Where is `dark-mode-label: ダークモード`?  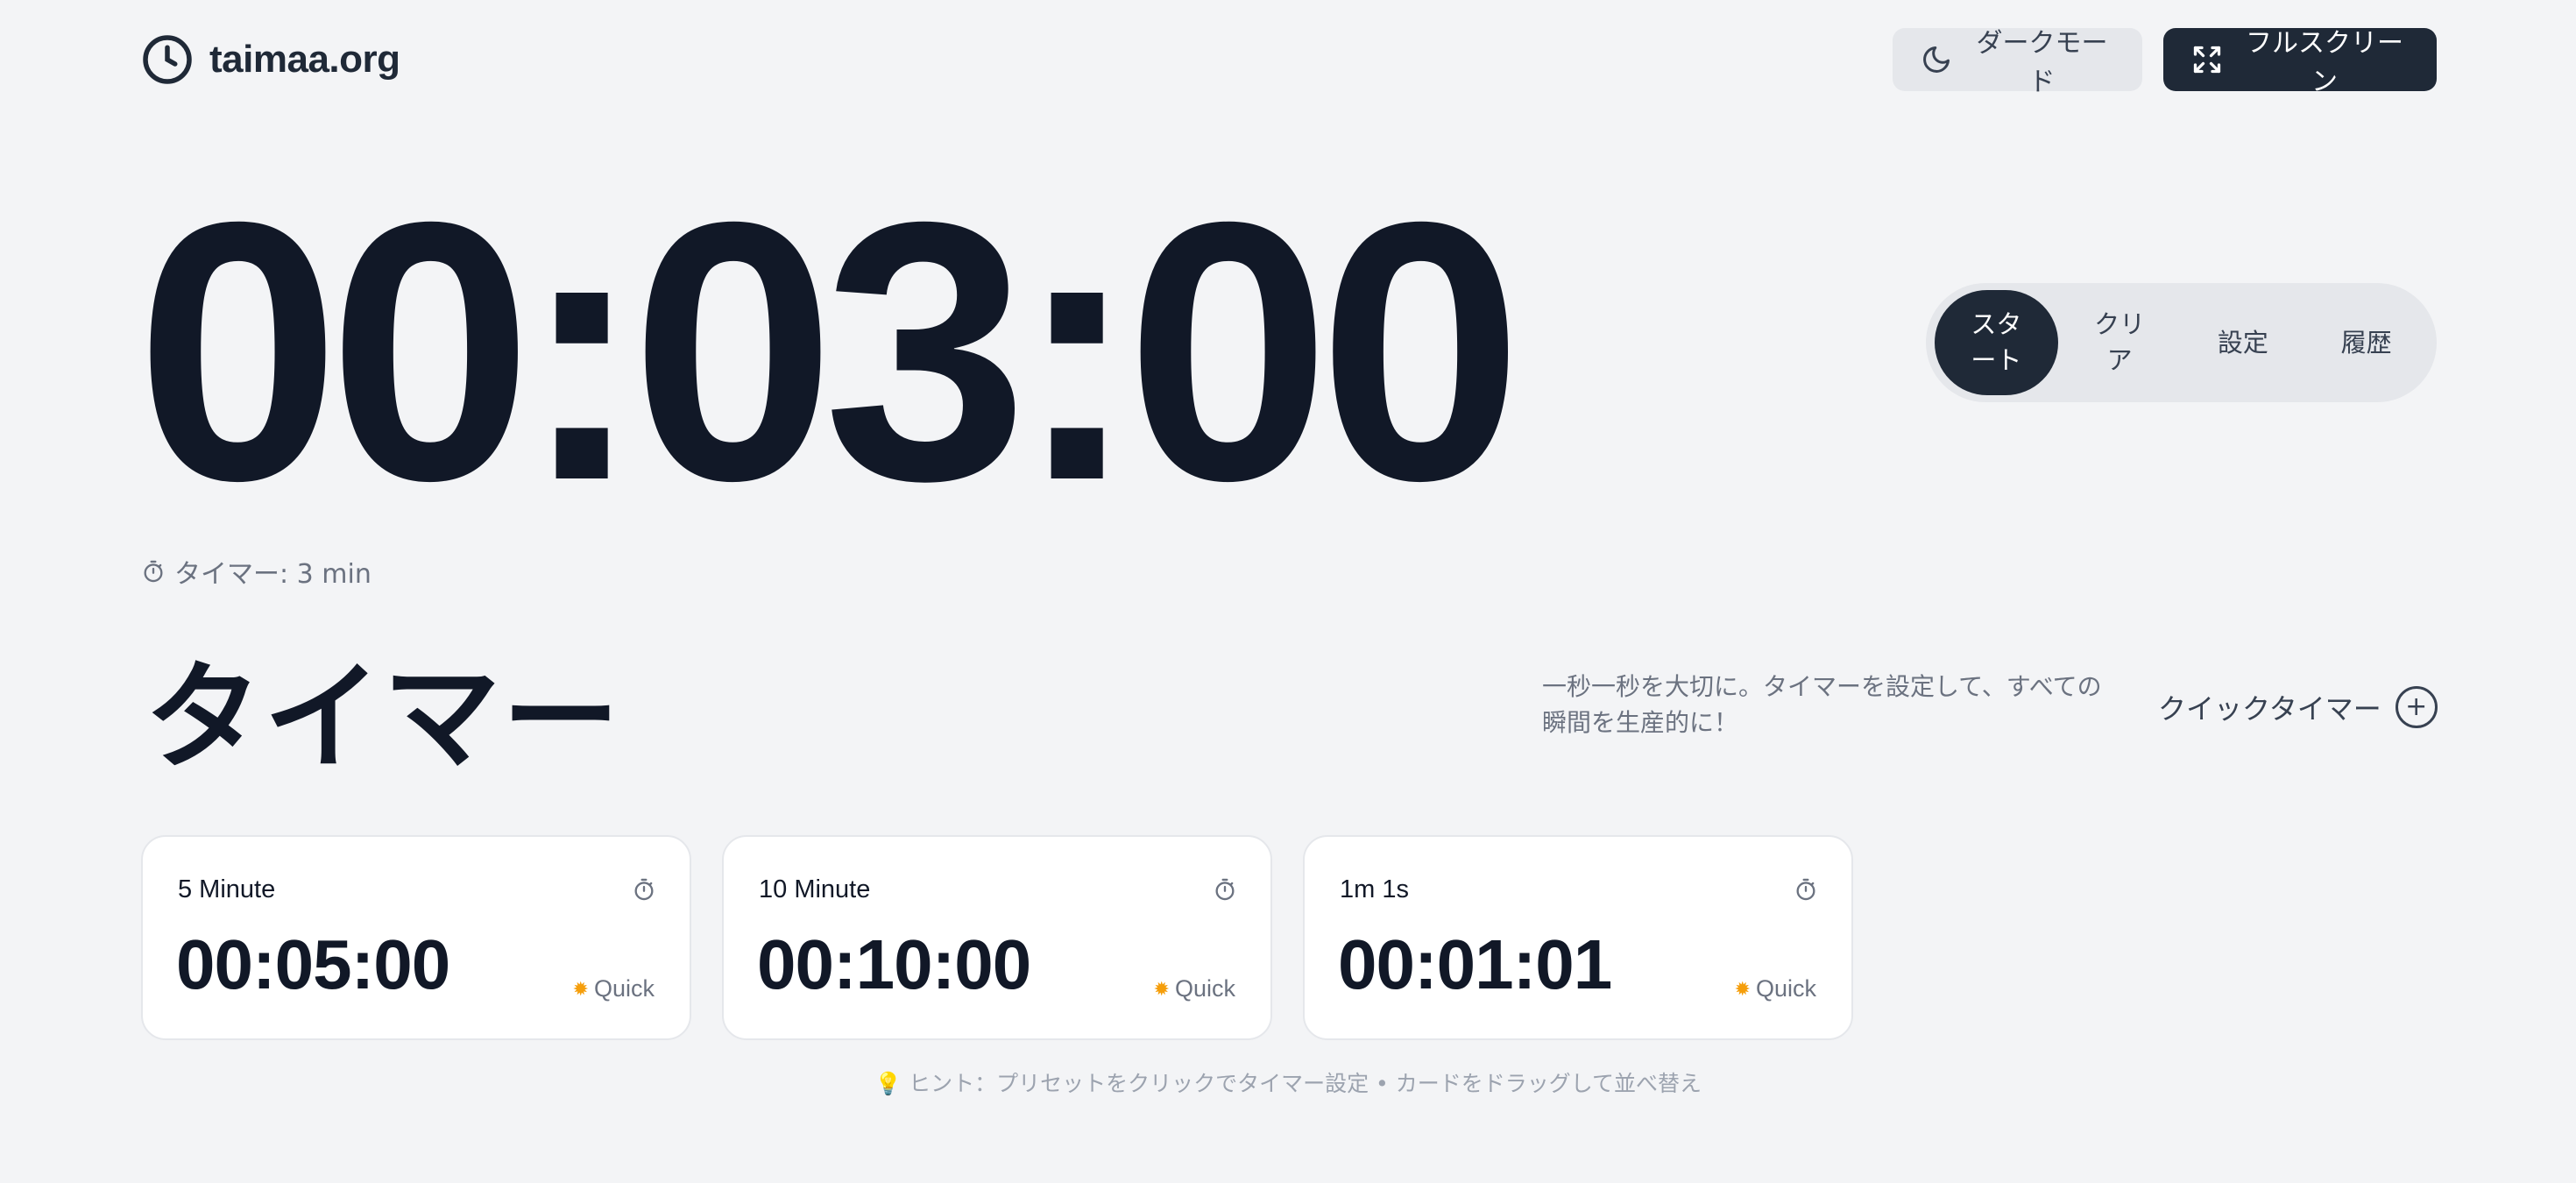
dark-mode-label: ダークモード is located at coordinates (2042, 63).